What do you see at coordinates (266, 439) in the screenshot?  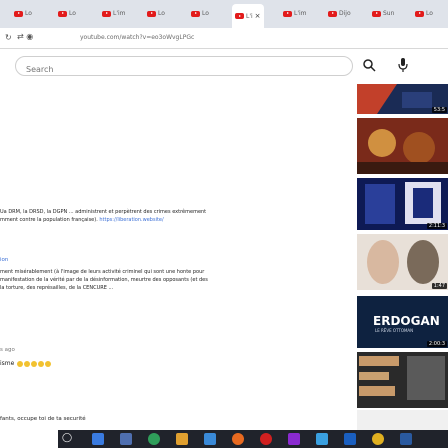 I see `opera-icon` at bounding box center [266, 439].